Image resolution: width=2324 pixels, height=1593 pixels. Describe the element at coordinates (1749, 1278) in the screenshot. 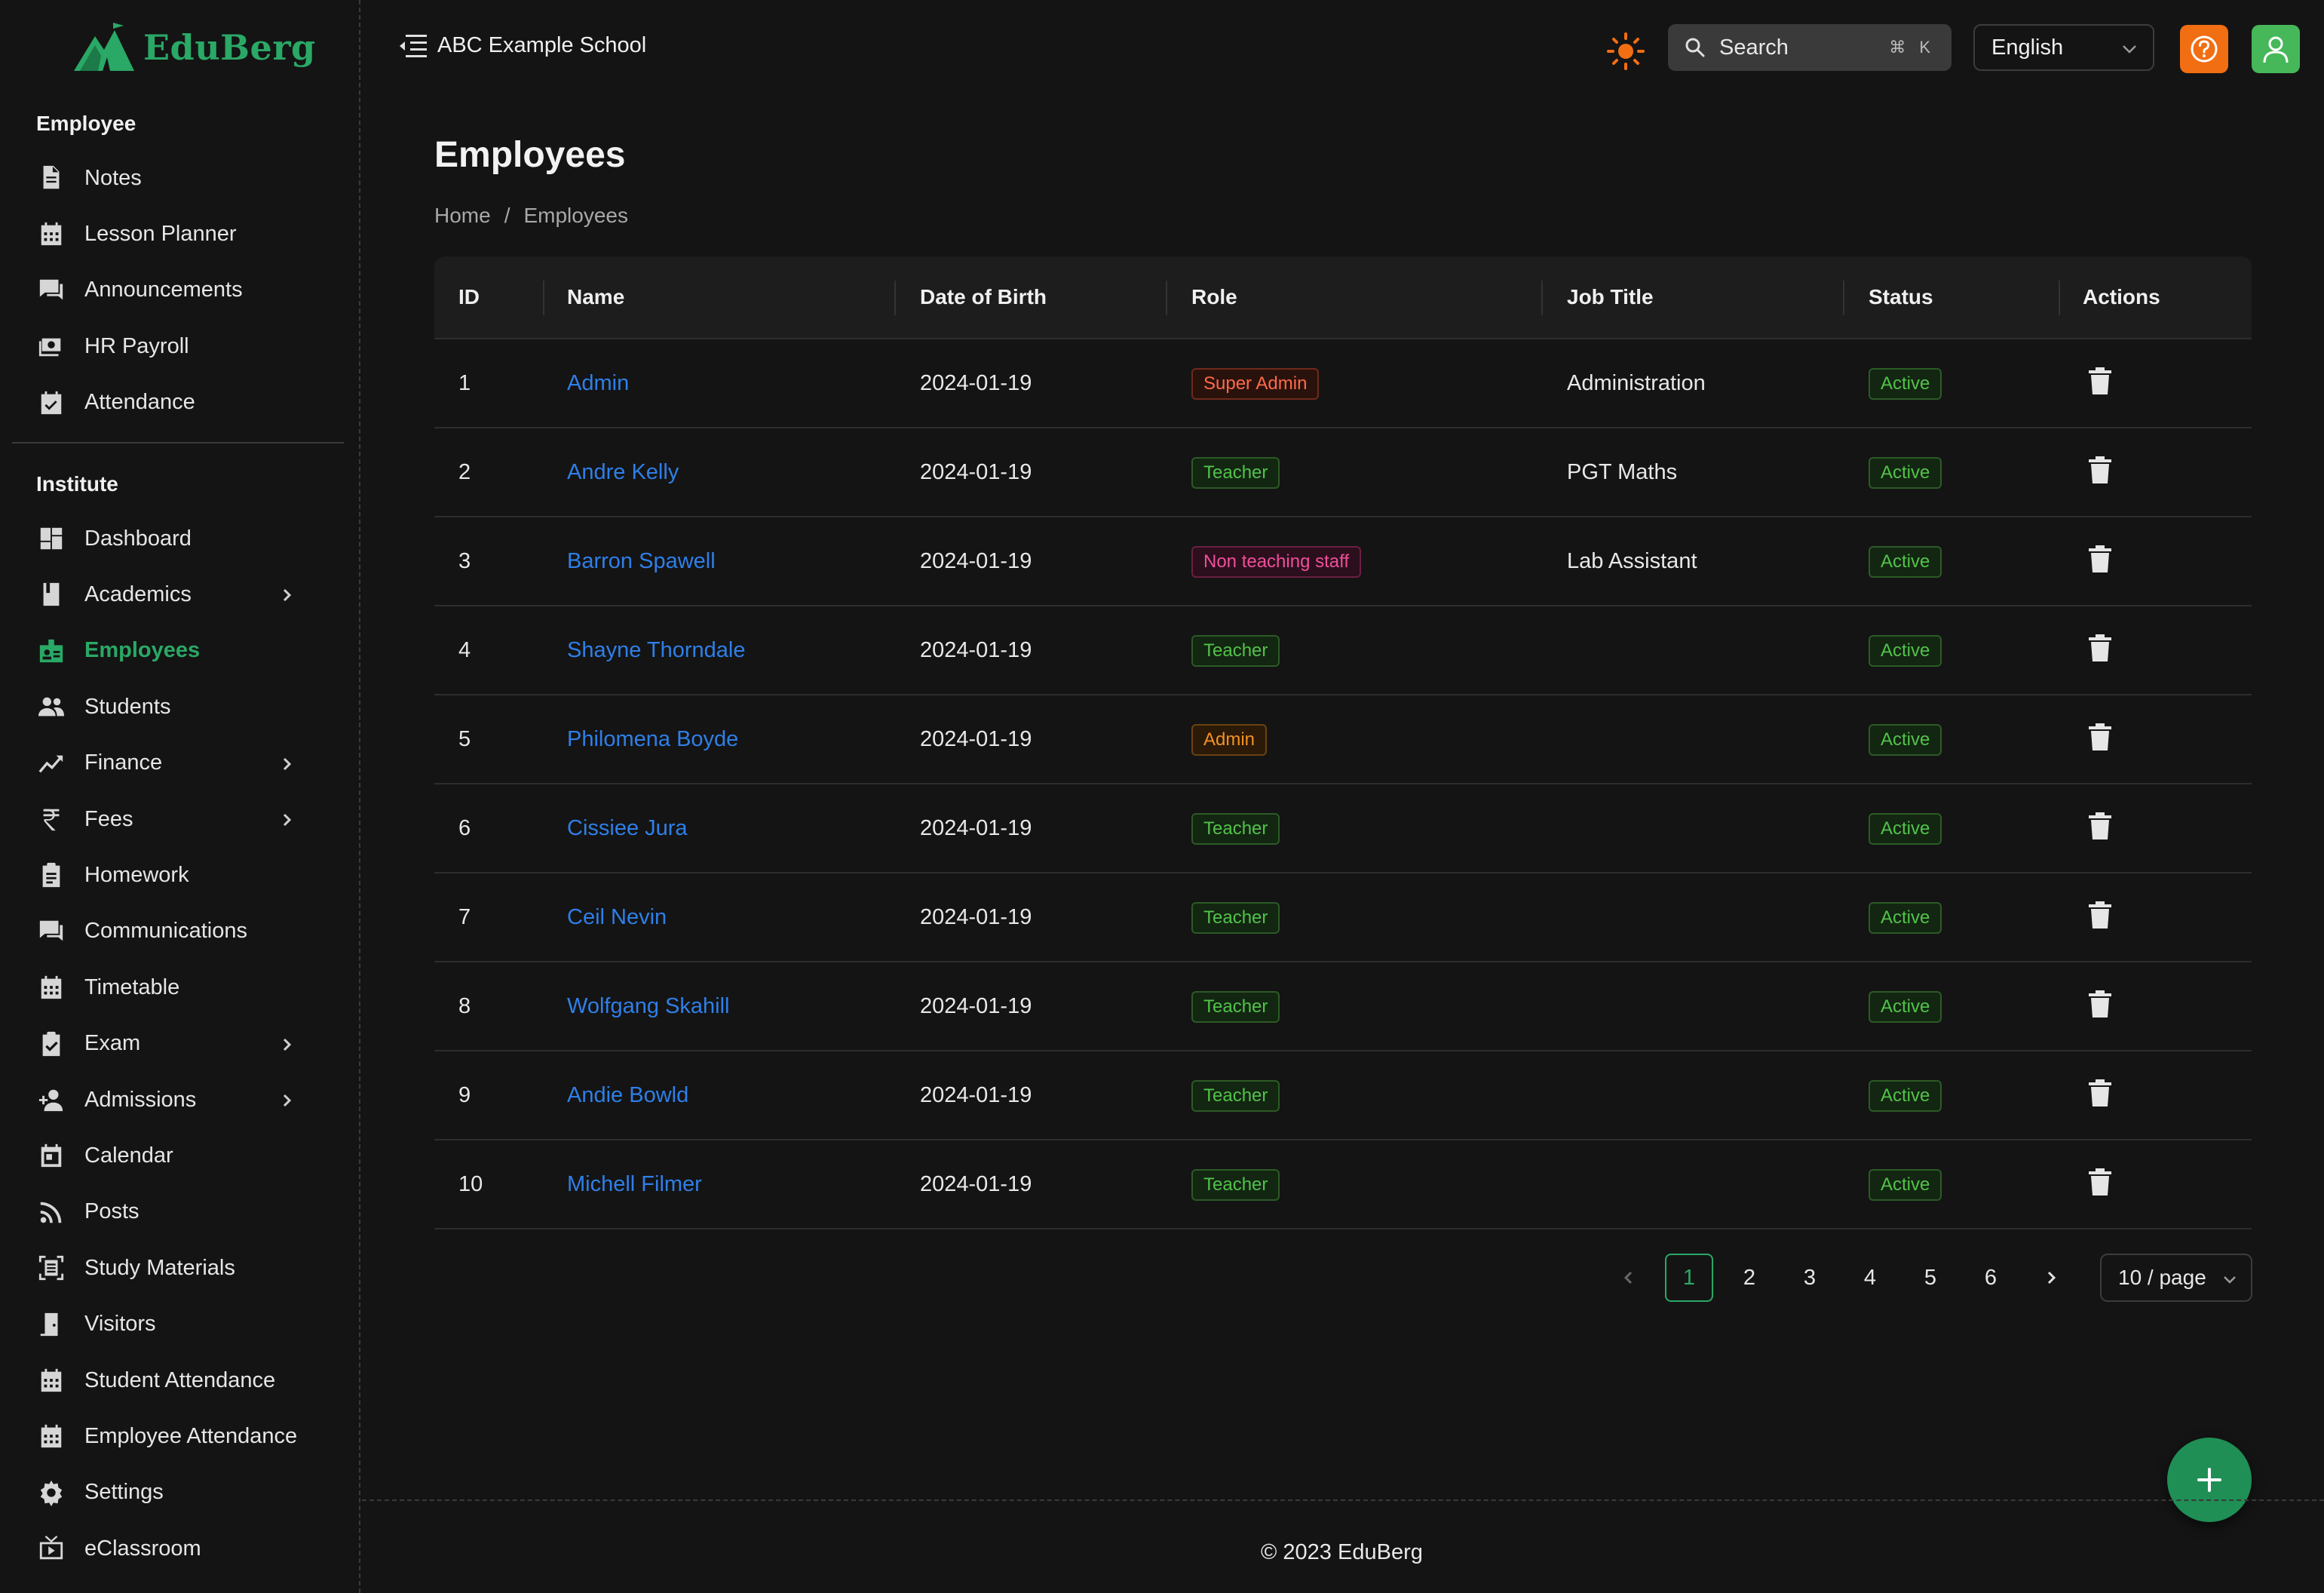

I see `pagination-page-2: 2` at that location.